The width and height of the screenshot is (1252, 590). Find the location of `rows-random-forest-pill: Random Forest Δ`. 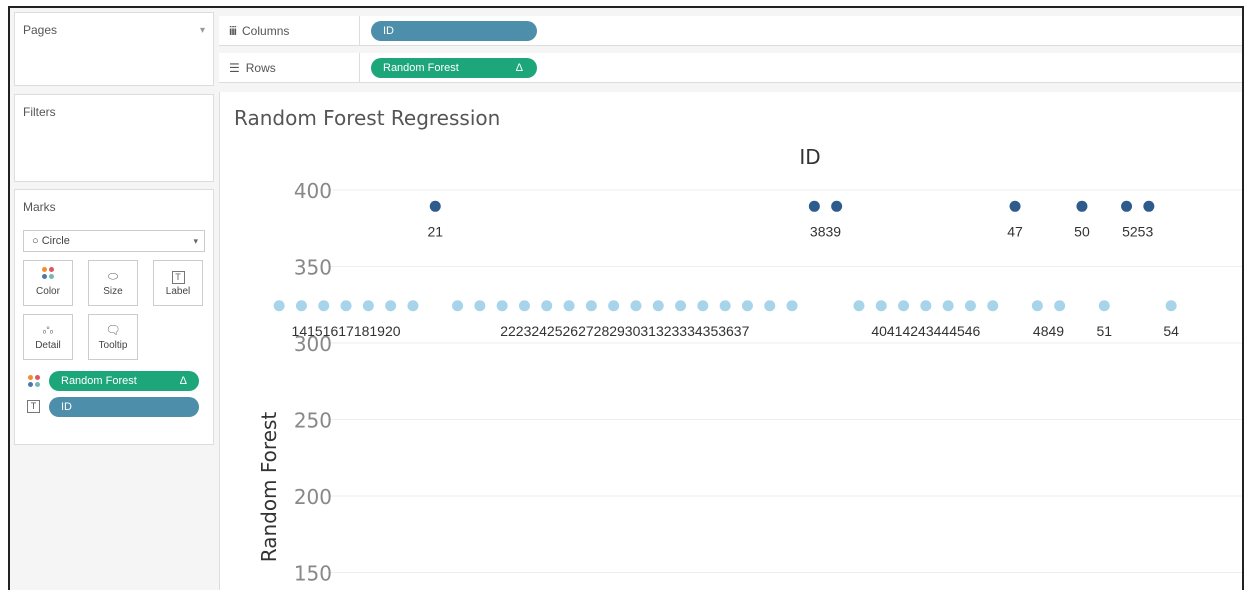

rows-random-forest-pill: Random Forest Δ is located at coordinates (454, 68).